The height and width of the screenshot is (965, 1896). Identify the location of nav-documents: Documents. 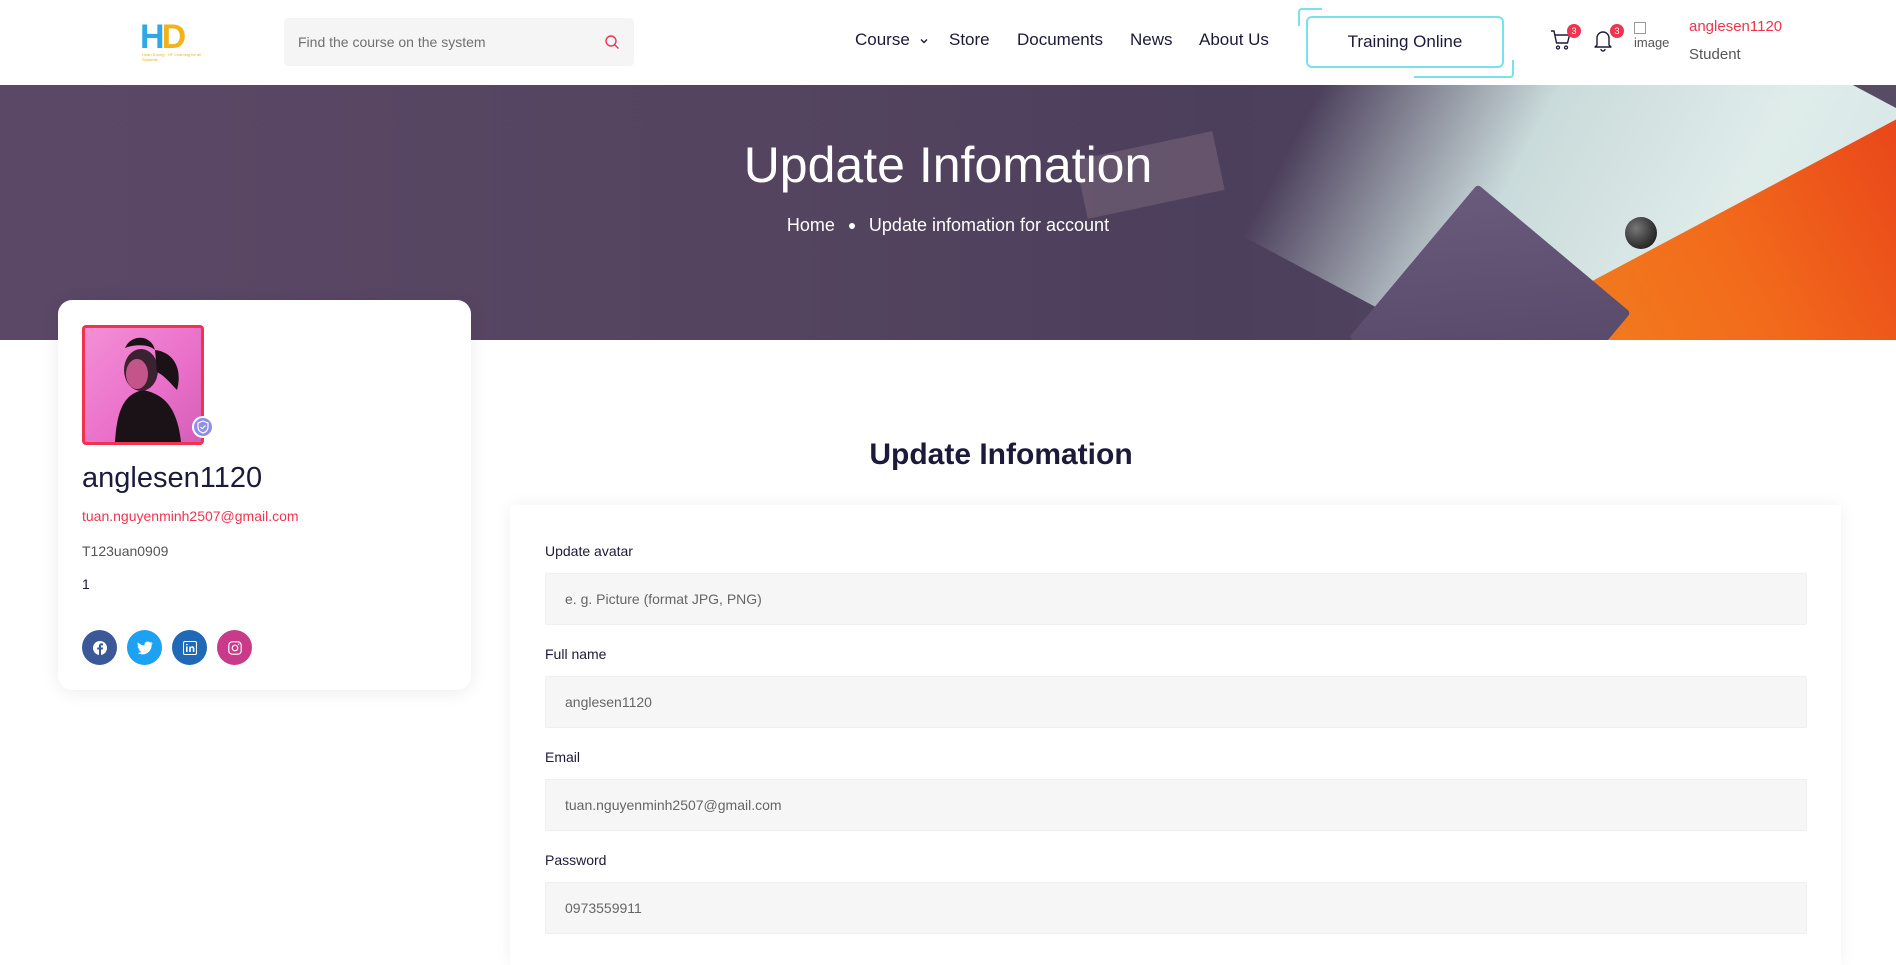
(1060, 40).